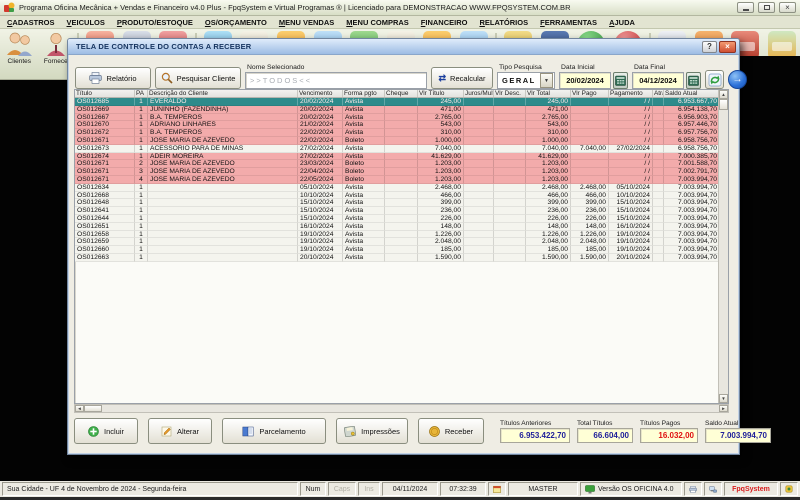  Describe the element at coordinates (164, 46) in the screenshot. I see `window-title: TELA DE CONTROLE DO CONTAS A RECEBER` at that location.